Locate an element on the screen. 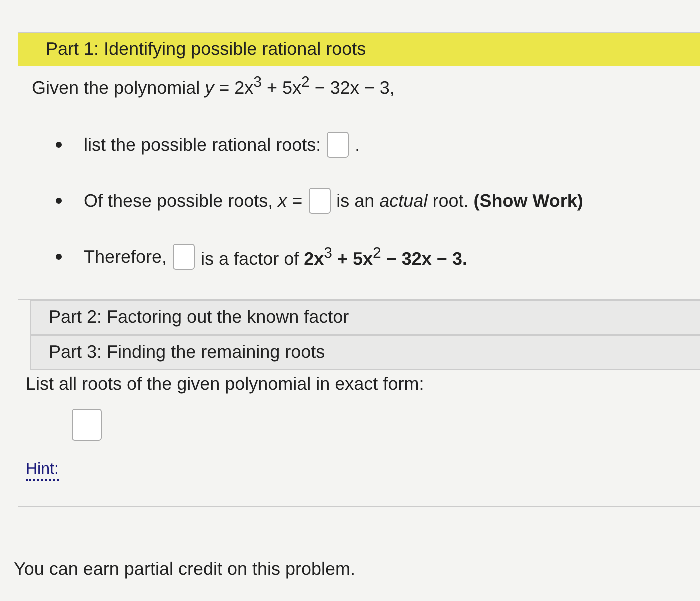  question-text: Therefore, is located at coordinates (126, 257).